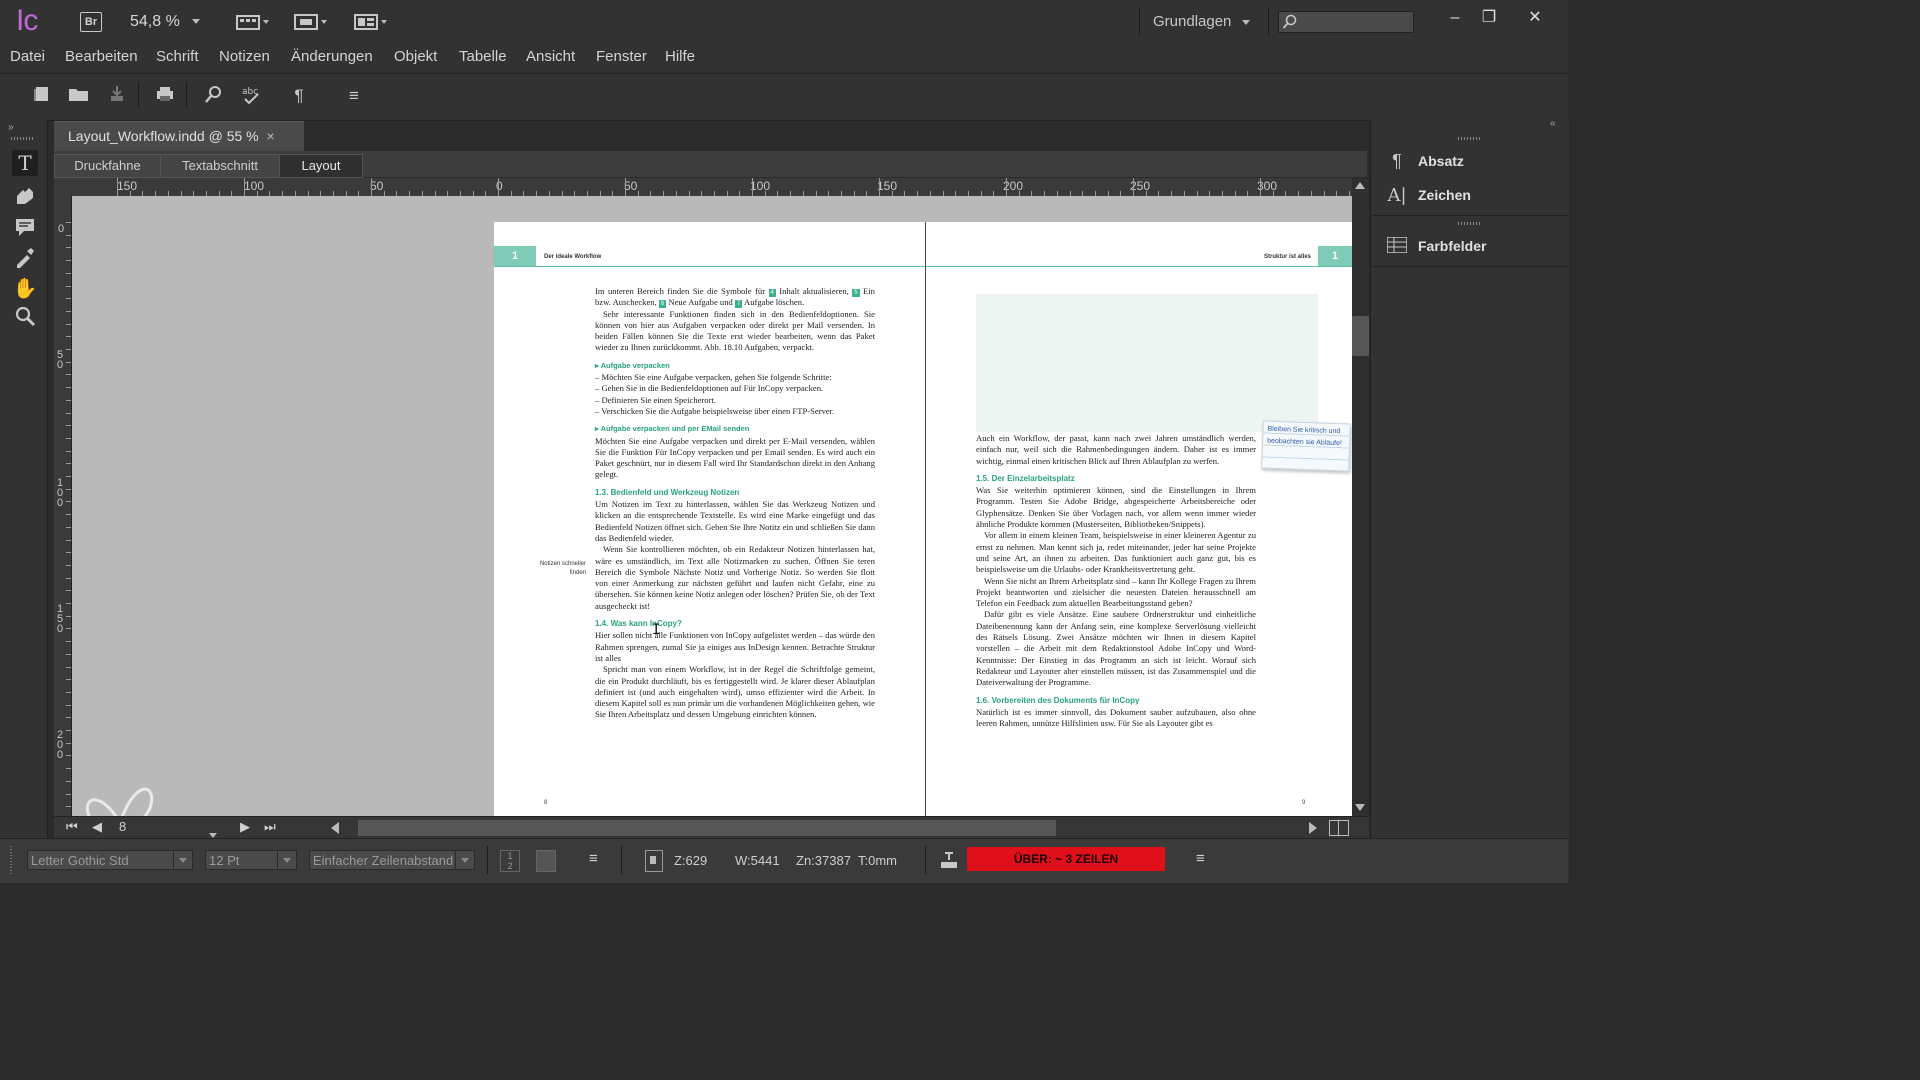 This screenshot has height=1080, width=1920. I want to click on position-tool-icon, so click(25, 195).